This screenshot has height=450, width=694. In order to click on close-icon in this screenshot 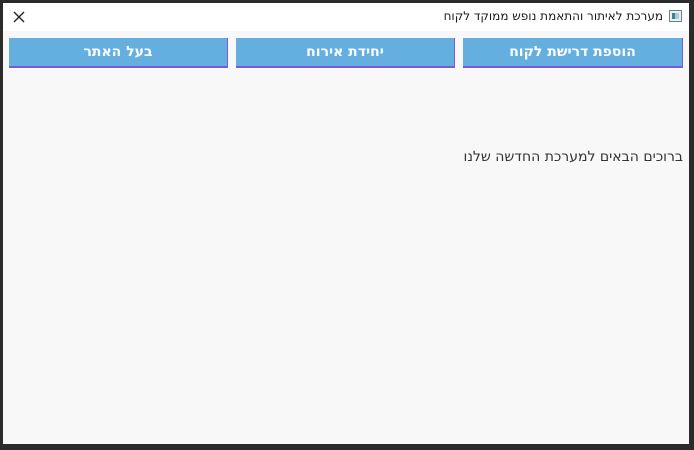, I will do `click(19, 17)`.